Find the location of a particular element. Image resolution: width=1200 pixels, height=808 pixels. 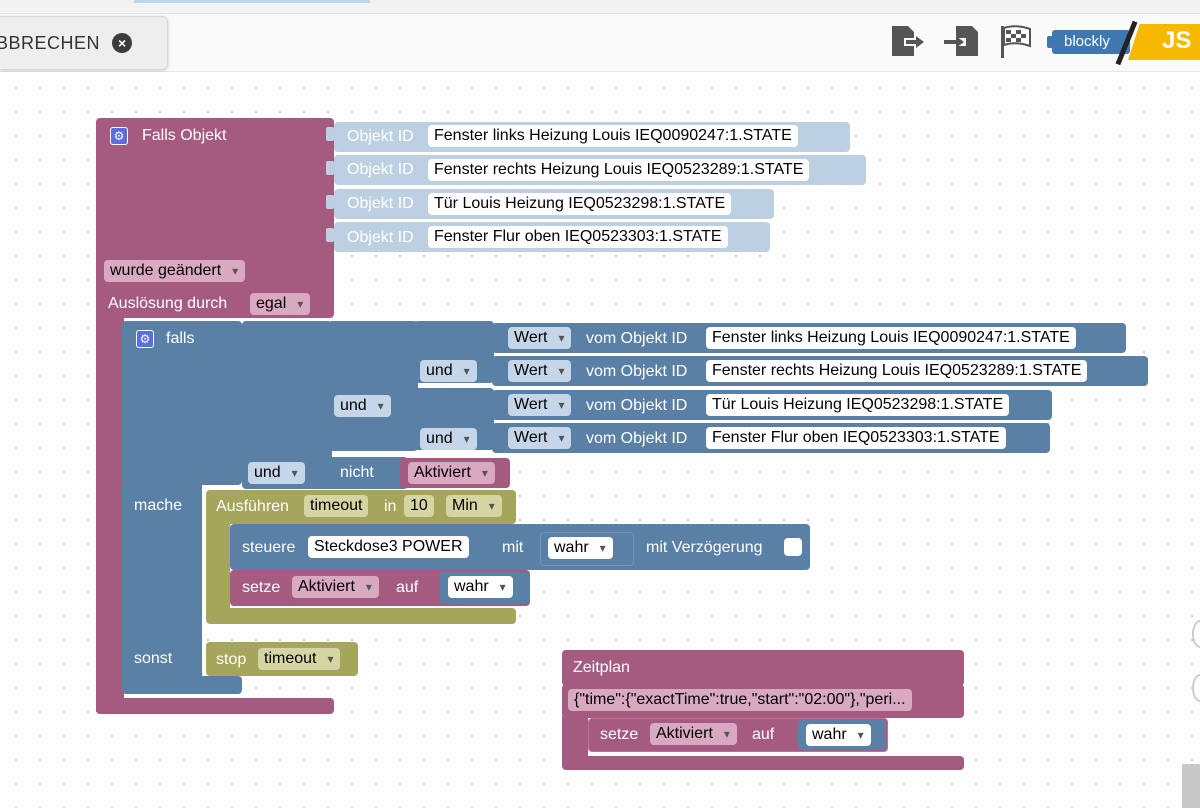

value-object-field-3: Tür Louis Heizung IEQ0523298:1.STATE is located at coordinates (858, 405).